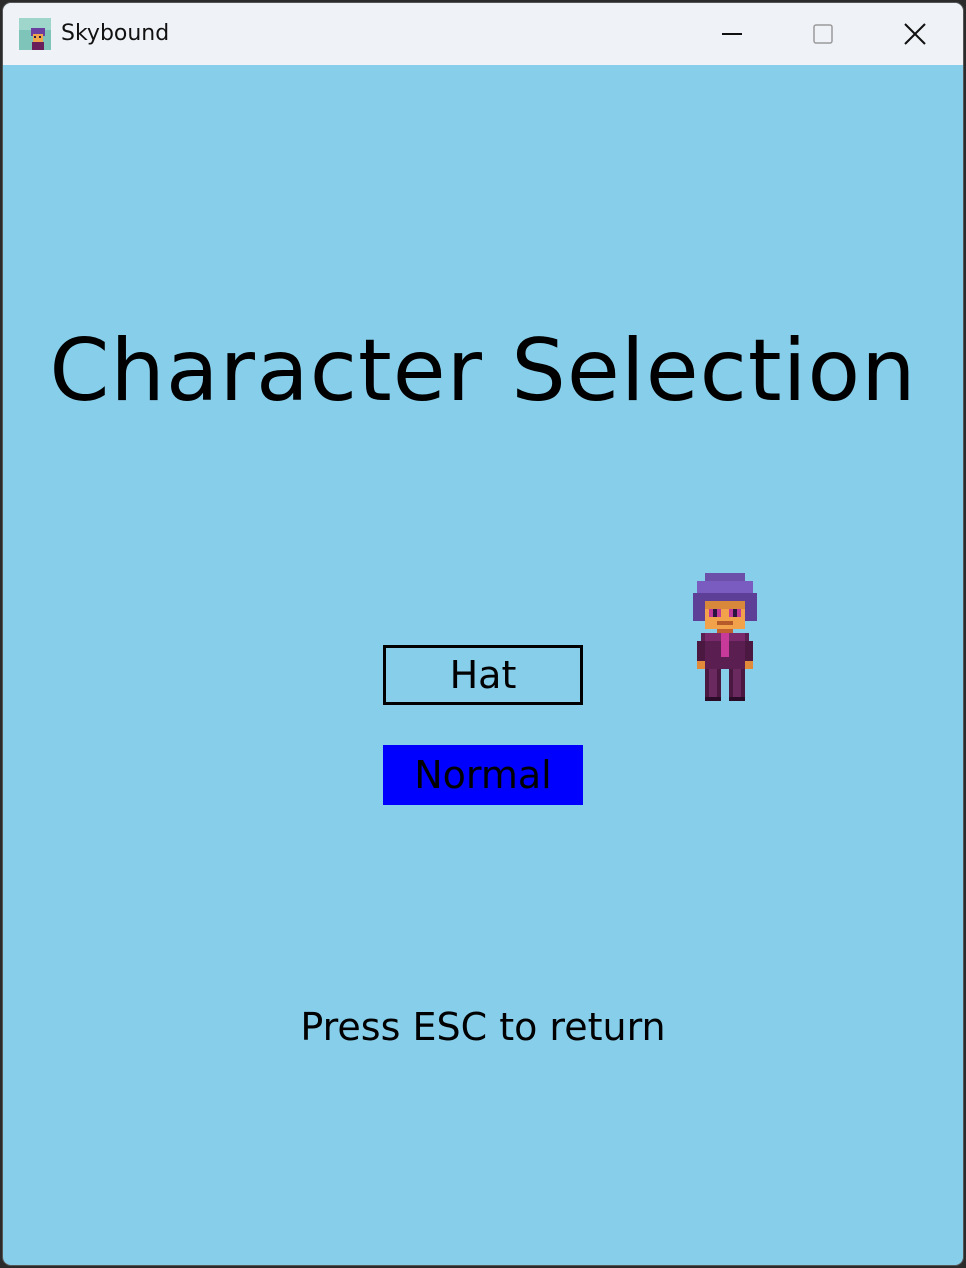  What do you see at coordinates (483, 371) in the screenshot?
I see `page-title: Character Selection` at bounding box center [483, 371].